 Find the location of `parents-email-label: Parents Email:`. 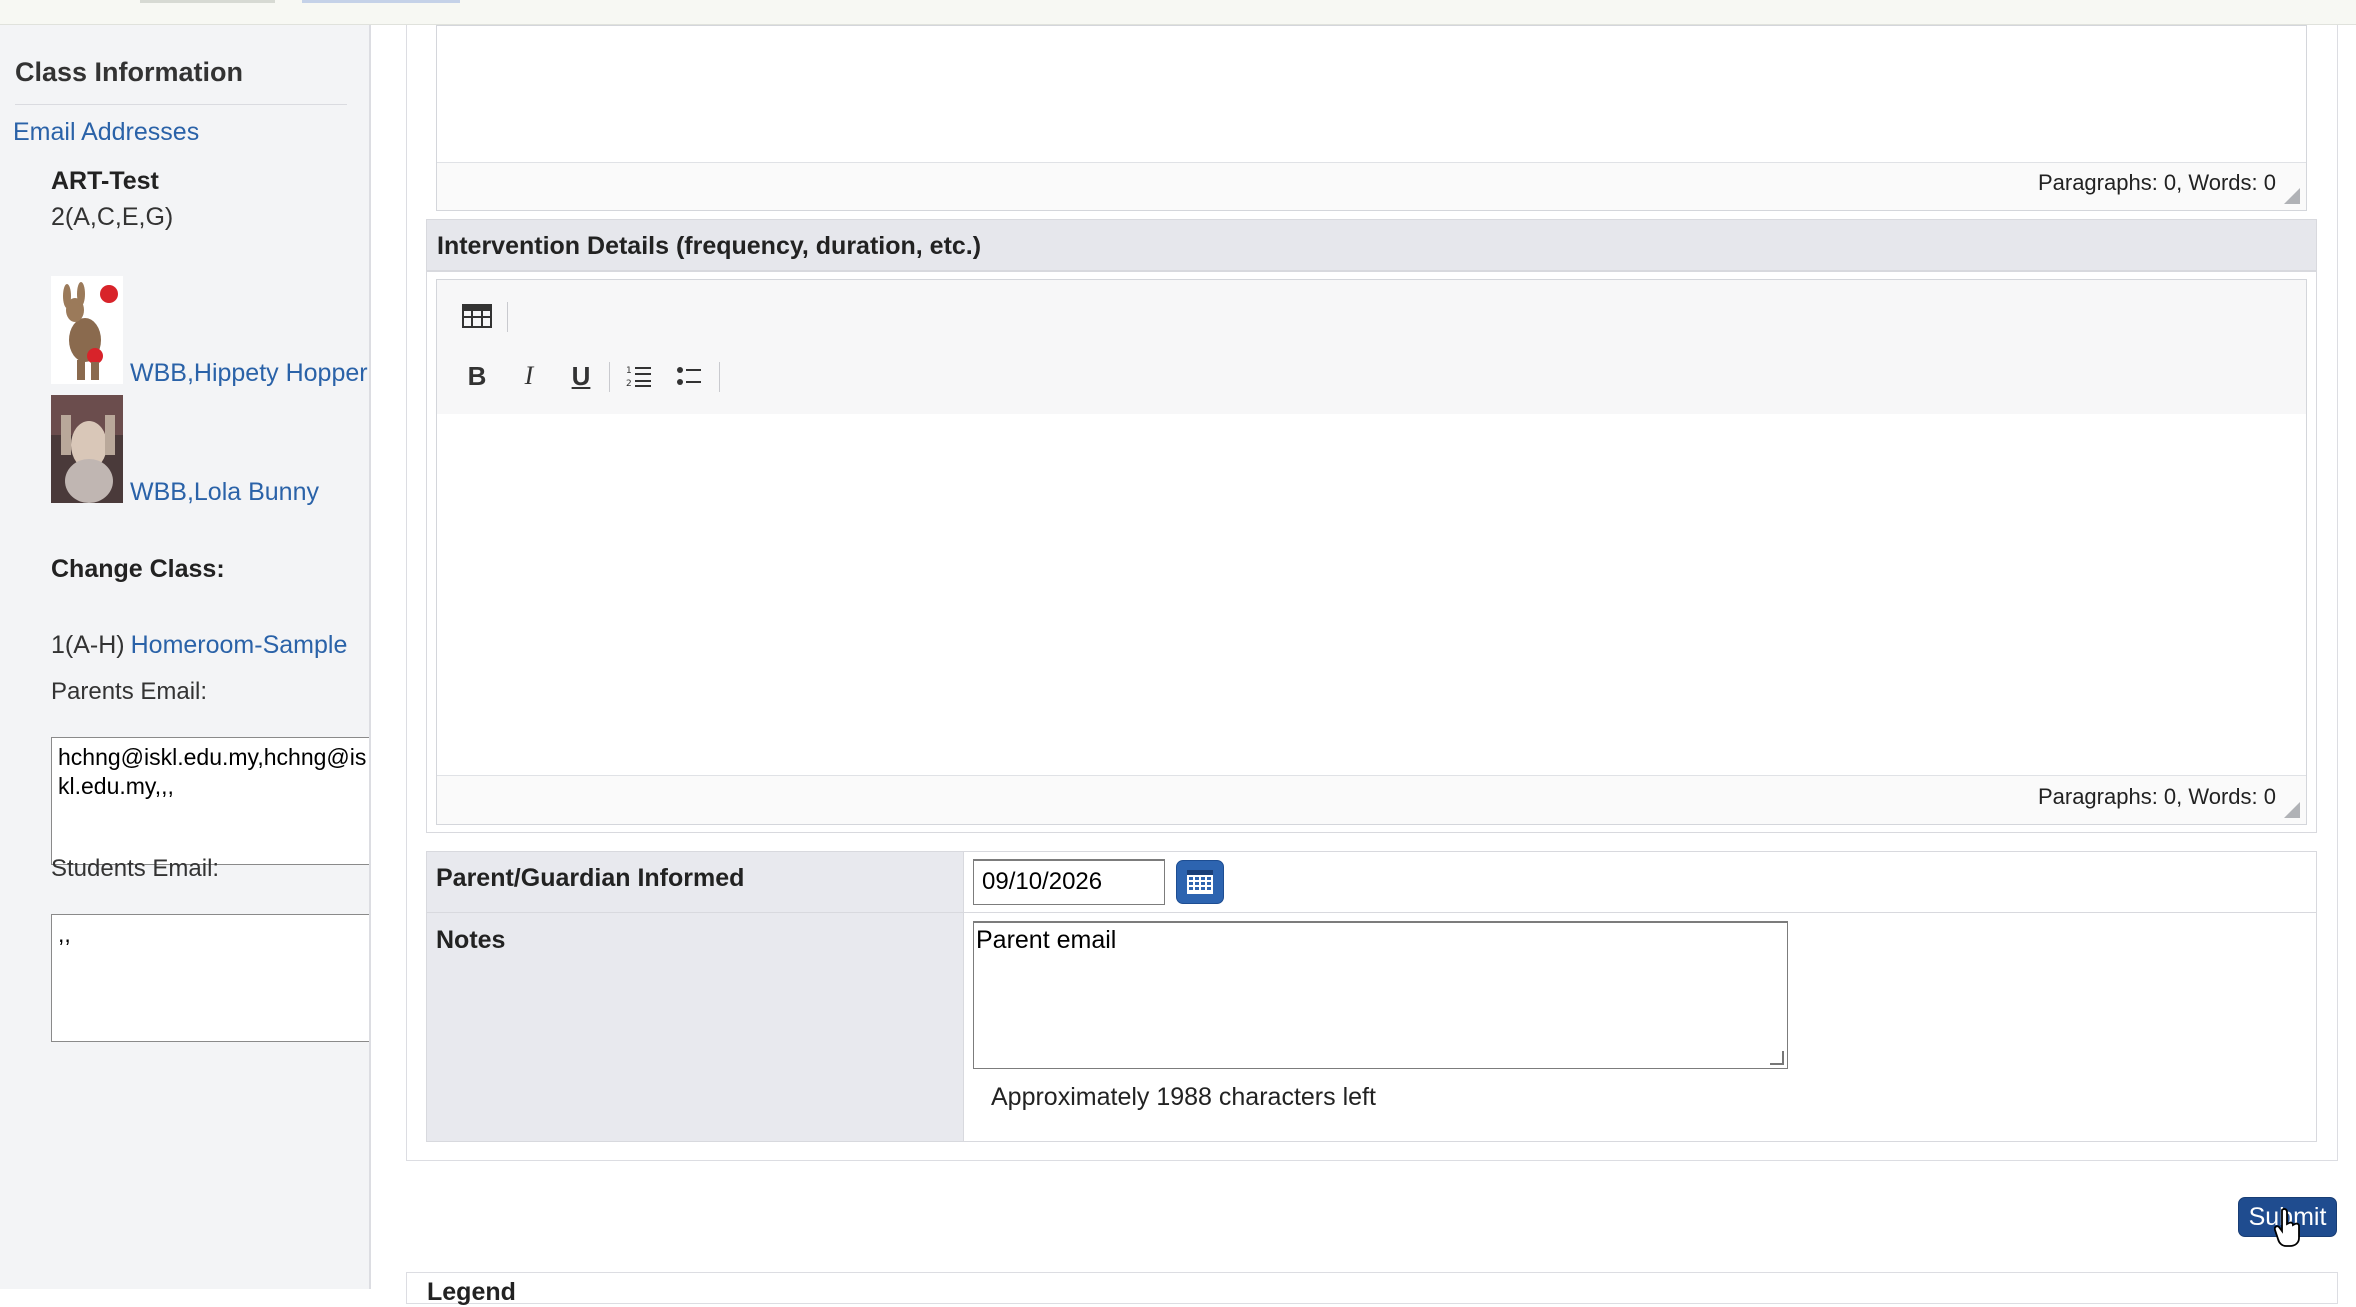

parents-email-label: Parents Email: is located at coordinates (129, 691).